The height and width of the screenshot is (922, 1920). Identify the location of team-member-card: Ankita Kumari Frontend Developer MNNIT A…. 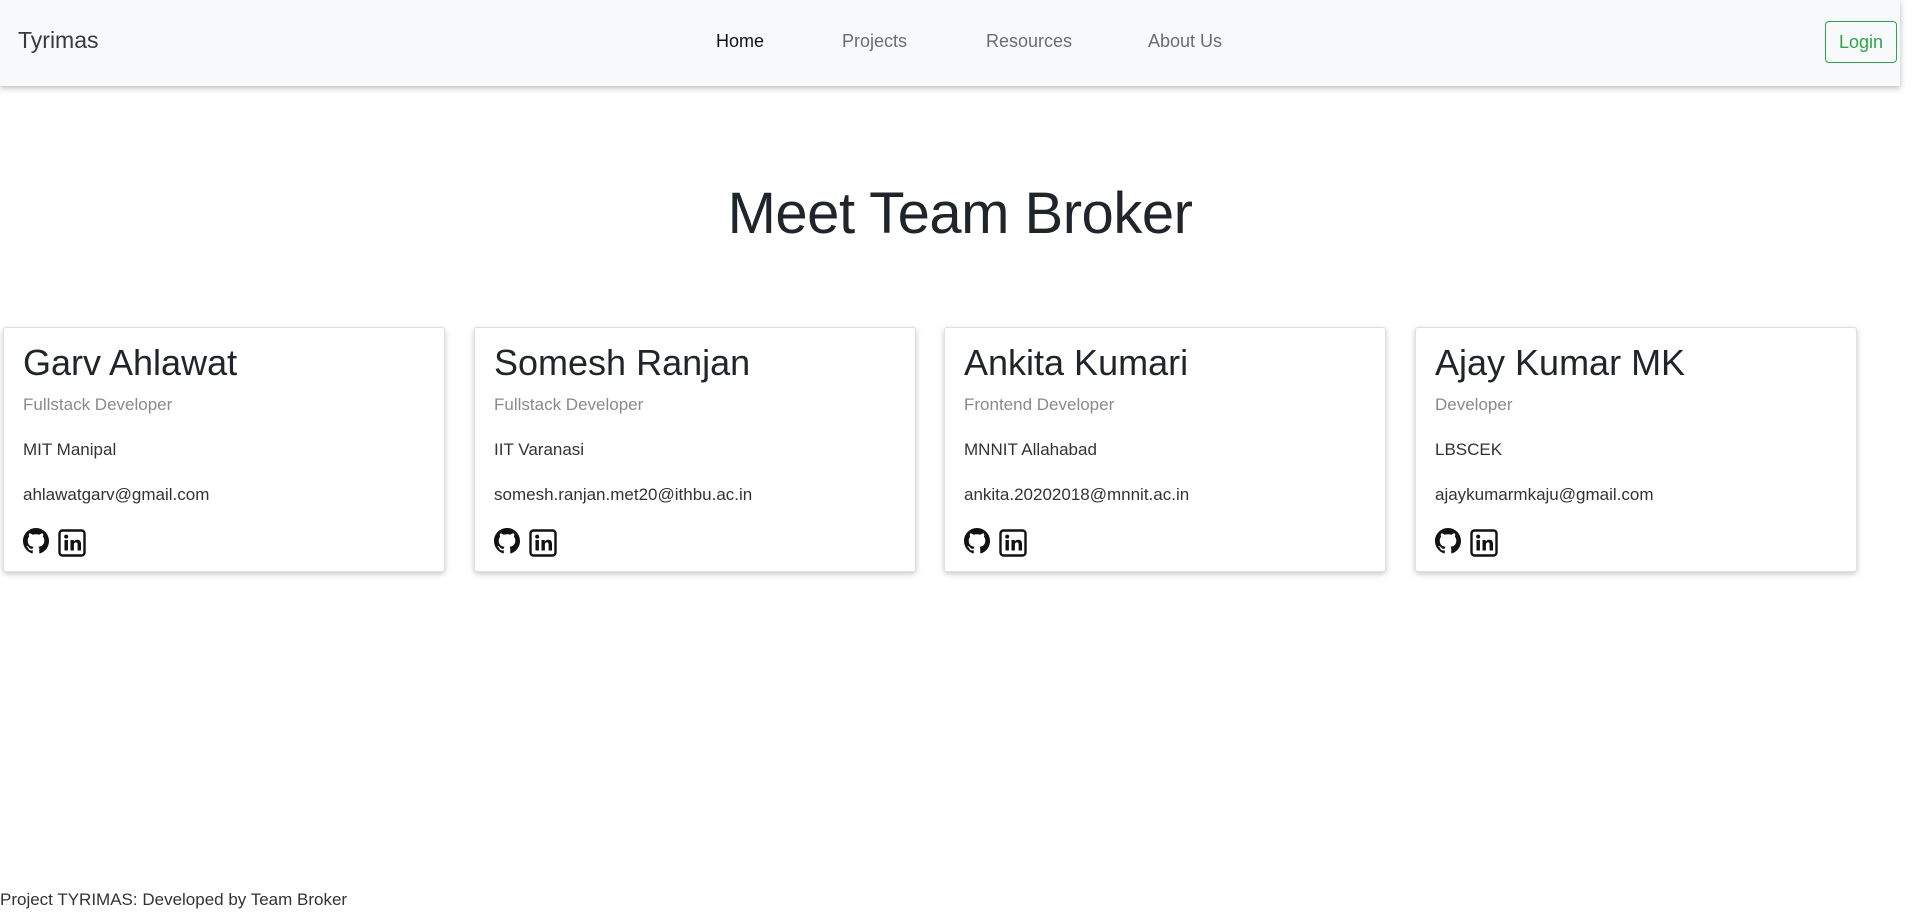
(1165, 449).